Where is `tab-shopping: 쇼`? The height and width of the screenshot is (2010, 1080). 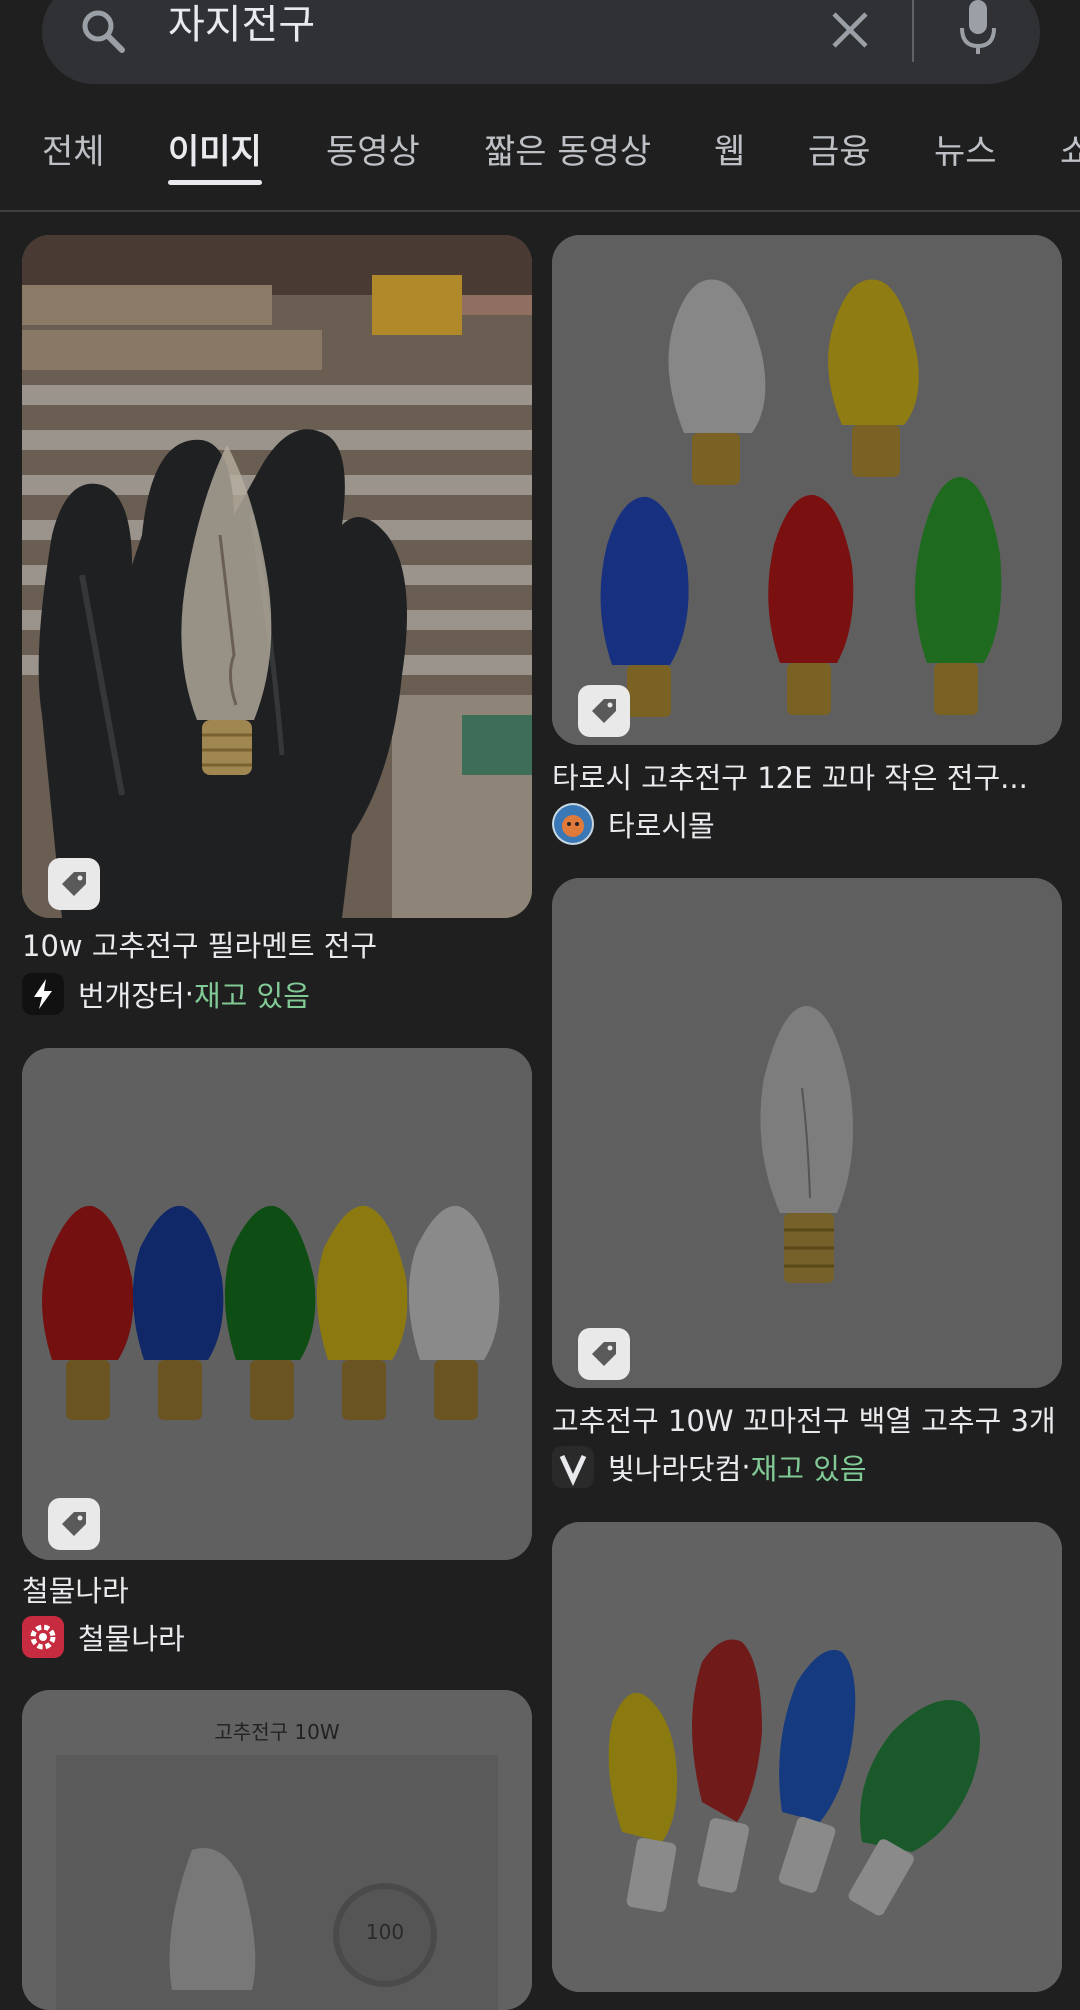
tab-shopping: 쇼 is located at coordinates (1070, 148).